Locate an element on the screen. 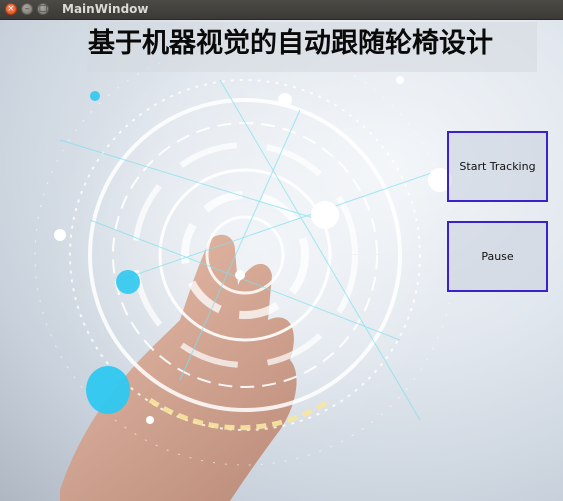 The image size is (563, 501). window-title: MainWindow is located at coordinates (105, 9).